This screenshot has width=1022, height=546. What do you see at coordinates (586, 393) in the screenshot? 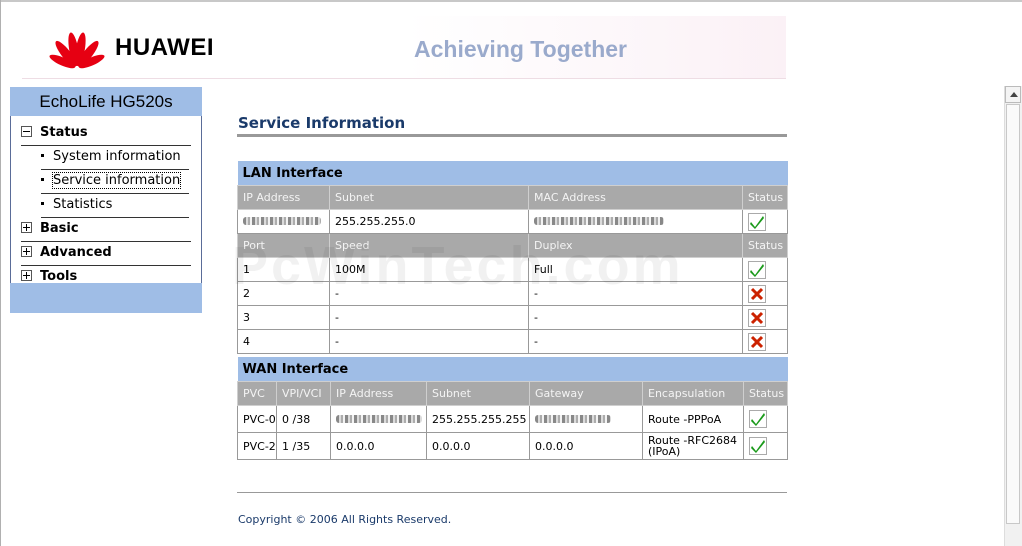
I see `col-header: Gateway` at bounding box center [586, 393].